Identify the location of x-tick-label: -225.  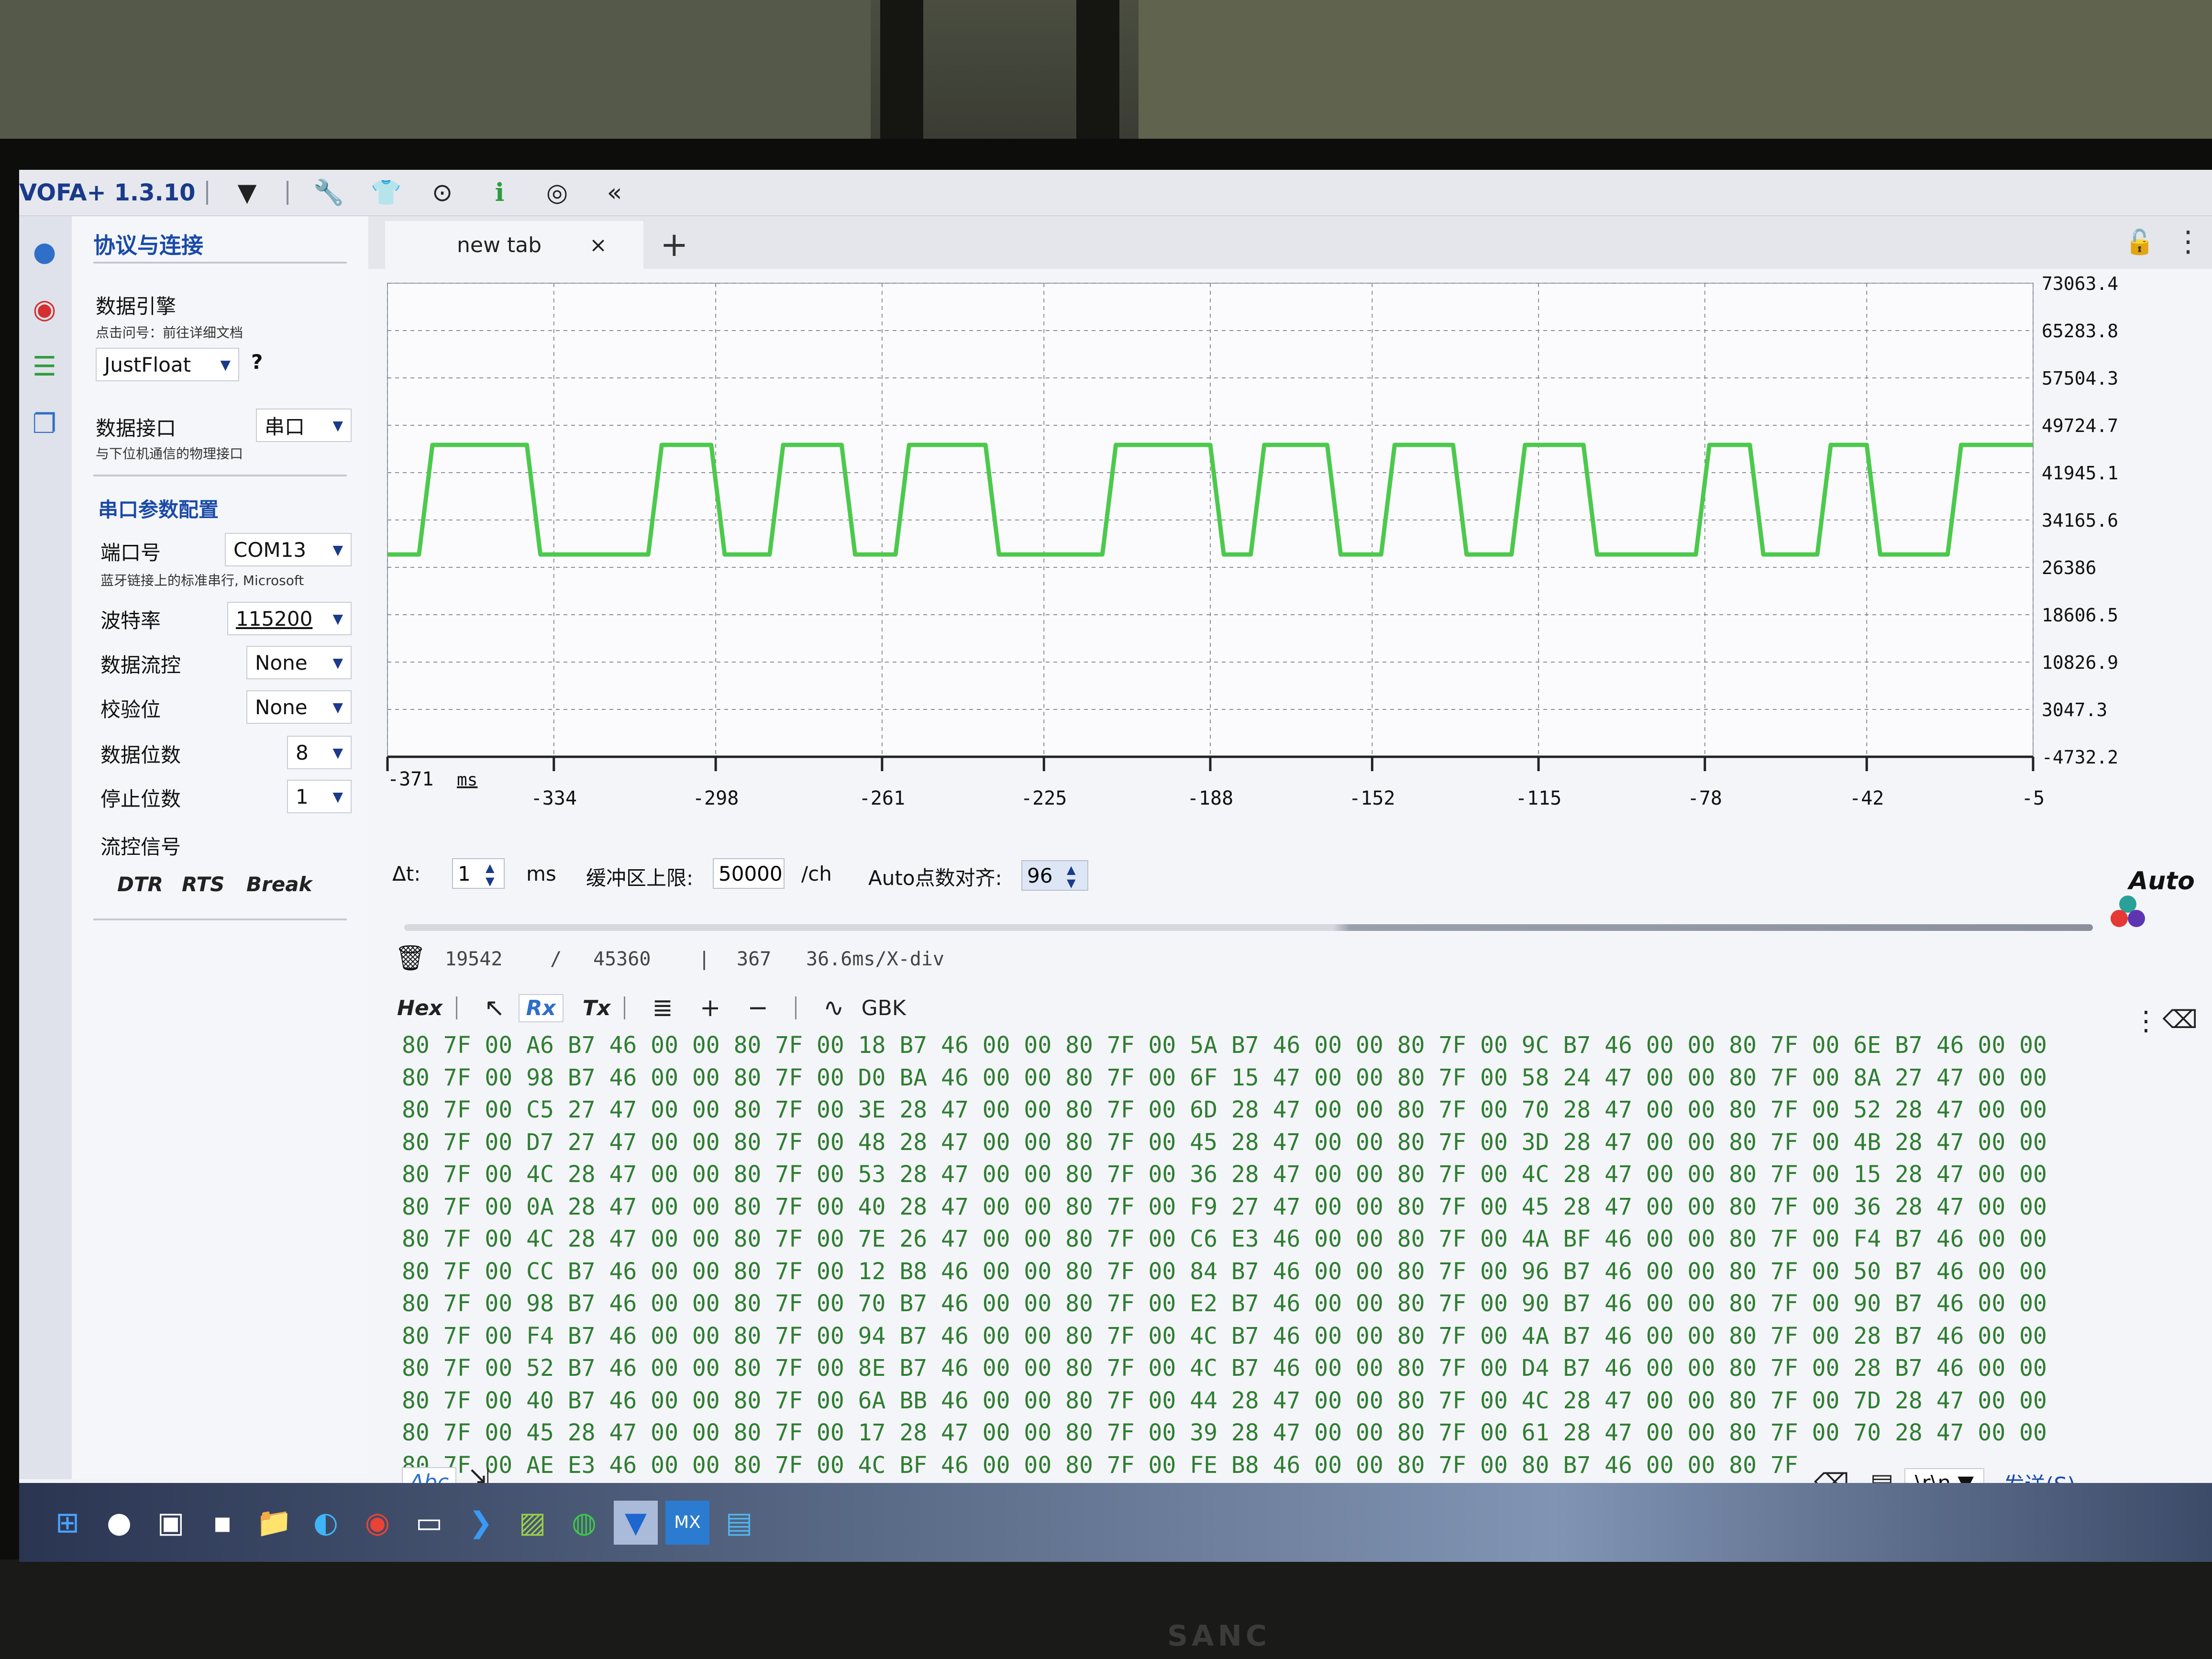
(1044, 798).